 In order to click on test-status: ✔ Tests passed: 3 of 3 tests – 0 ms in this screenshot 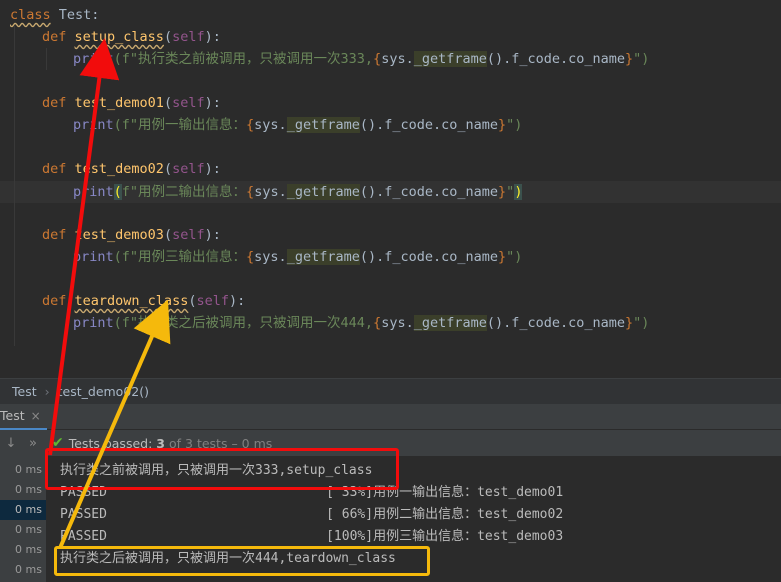, I will do `click(162, 443)`.